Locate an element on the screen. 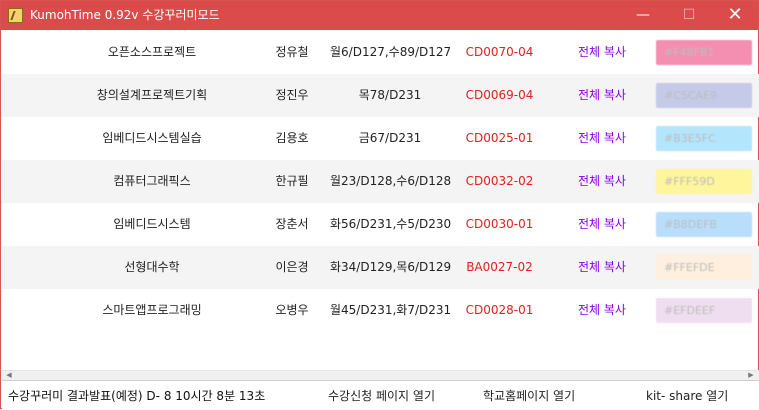  open-registration-link: 수강신청 페이지 열기 is located at coordinates (381, 395).